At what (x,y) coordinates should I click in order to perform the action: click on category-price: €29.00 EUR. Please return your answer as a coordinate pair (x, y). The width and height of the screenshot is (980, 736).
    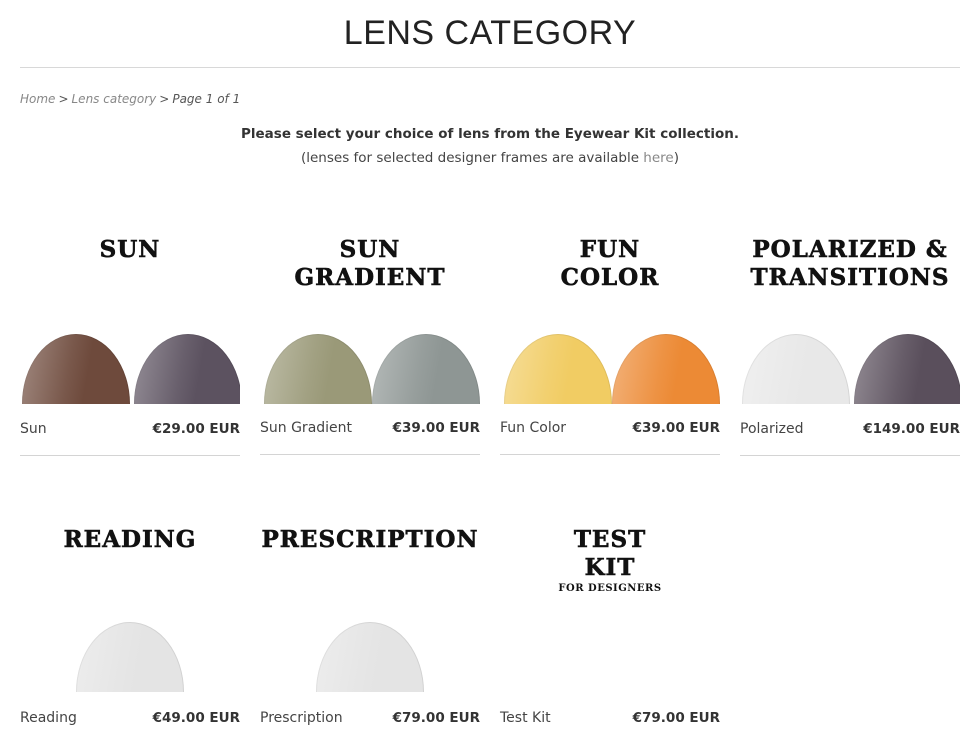
    Looking at the image, I should click on (196, 429).